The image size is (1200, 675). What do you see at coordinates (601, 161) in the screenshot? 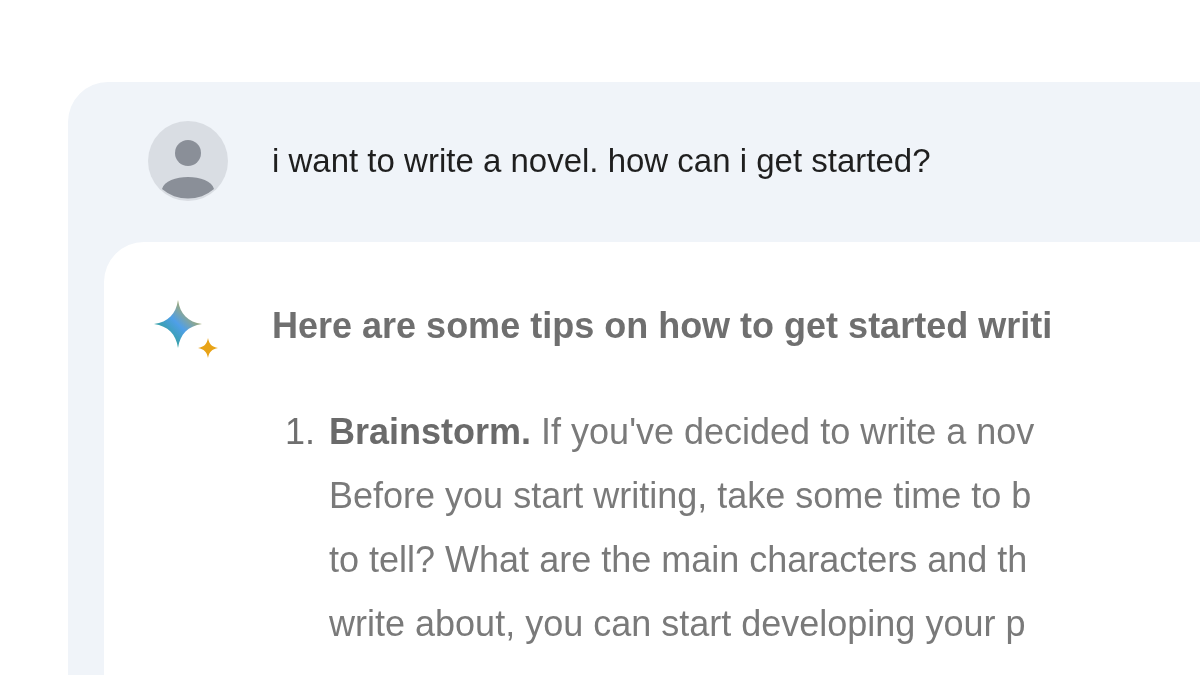
I see `user-prompt: i want to write a novel. how can i get started?` at bounding box center [601, 161].